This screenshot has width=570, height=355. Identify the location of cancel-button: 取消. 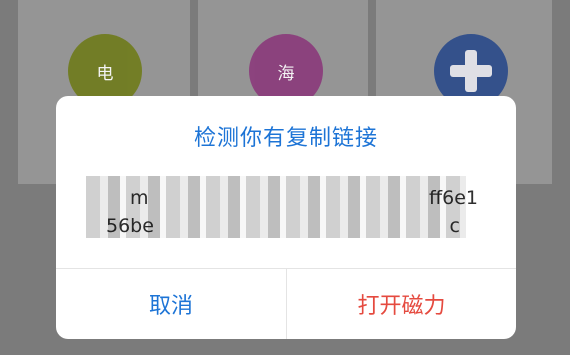
(171, 304).